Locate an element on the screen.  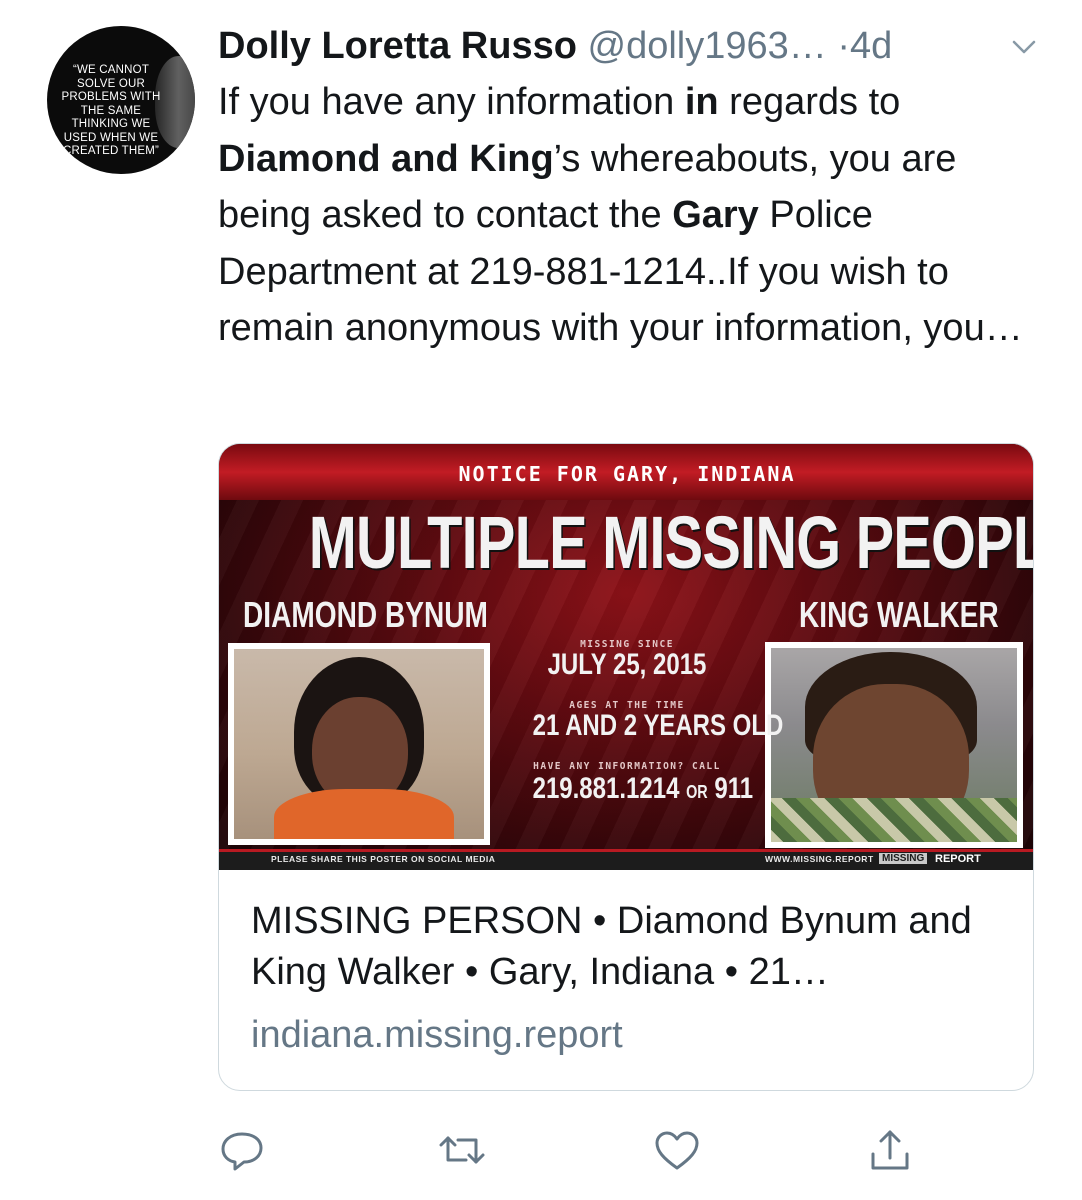
chevron-down-icon is located at coordinates (1024, 47).